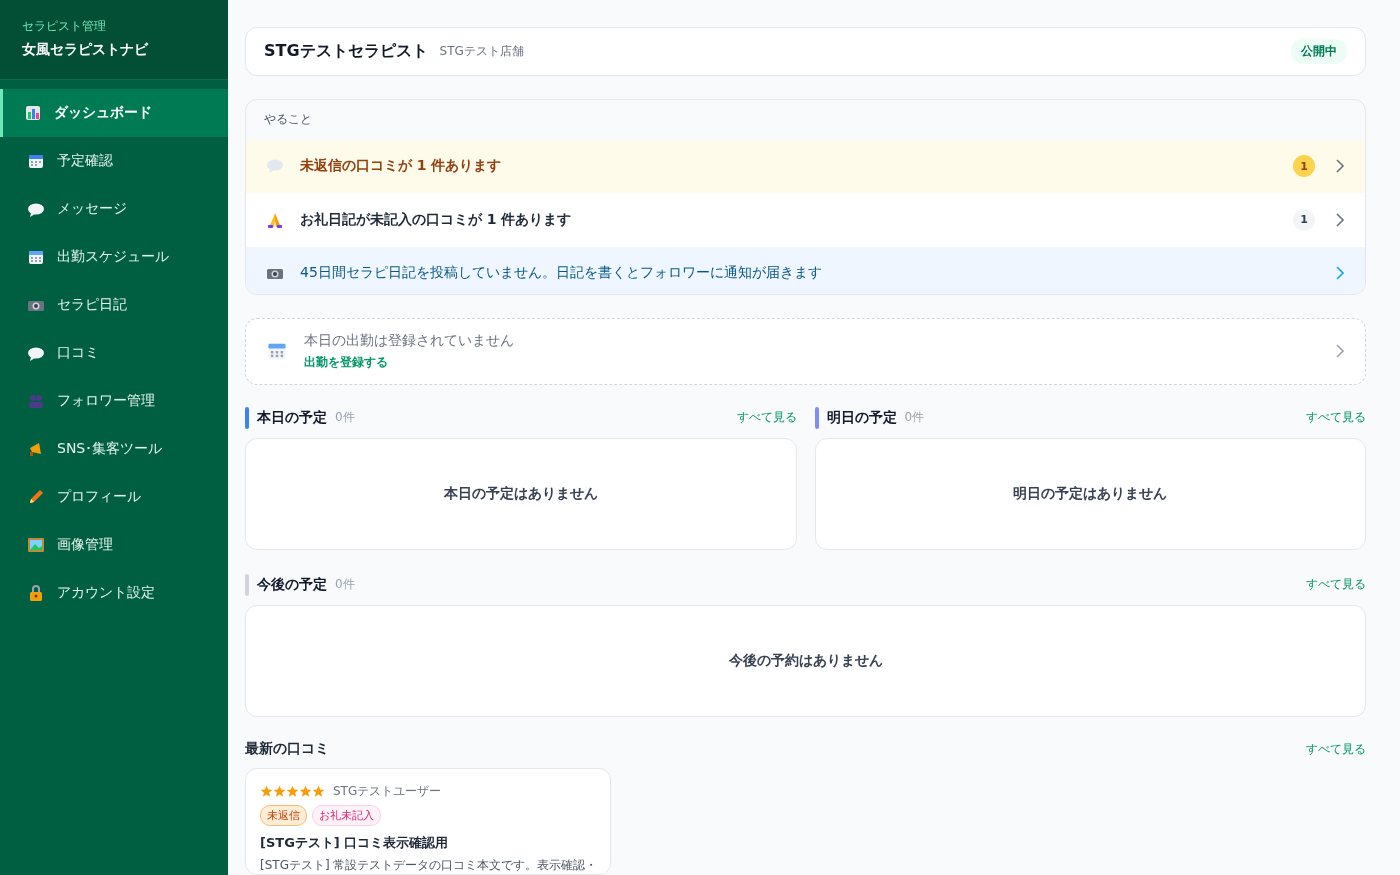 The image size is (1400, 875). What do you see at coordinates (387, 791) in the screenshot?
I see `reviewer-name: STGテストユーザー` at bounding box center [387, 791].